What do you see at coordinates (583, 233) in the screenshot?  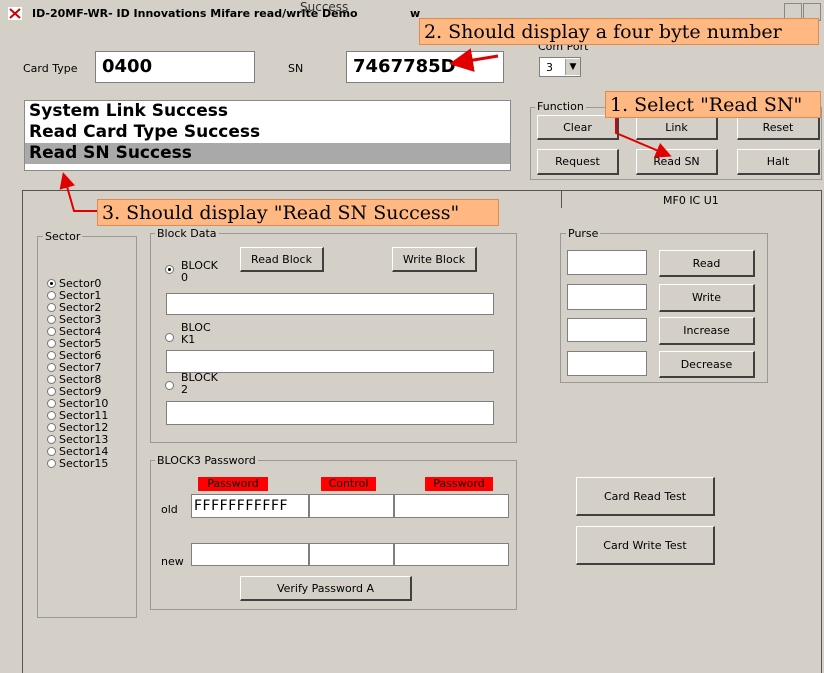 I see `purse-label: Purse` at bounding box center [583, 233].